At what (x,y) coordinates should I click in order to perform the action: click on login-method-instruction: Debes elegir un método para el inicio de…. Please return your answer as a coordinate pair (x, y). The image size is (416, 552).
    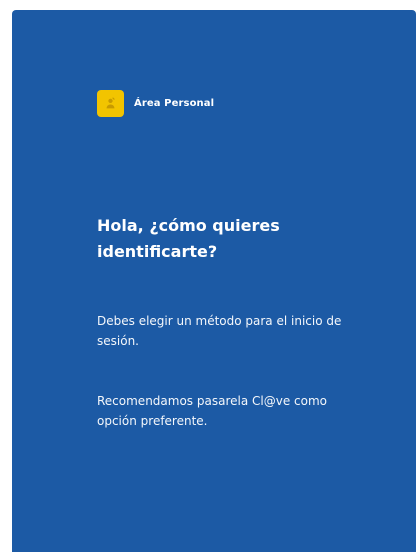
    Looking at the image, I should click on (219, 331).